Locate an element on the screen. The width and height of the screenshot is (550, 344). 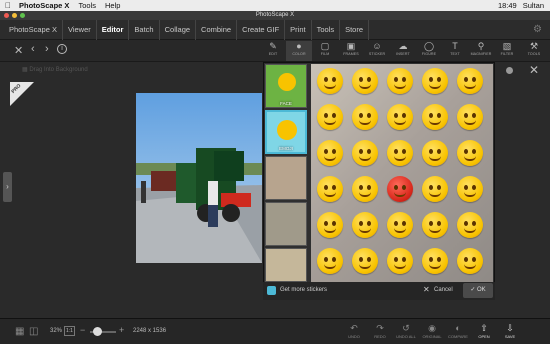
sticker-category-list: FACE EMOJI is located at coordinates (286, 173).